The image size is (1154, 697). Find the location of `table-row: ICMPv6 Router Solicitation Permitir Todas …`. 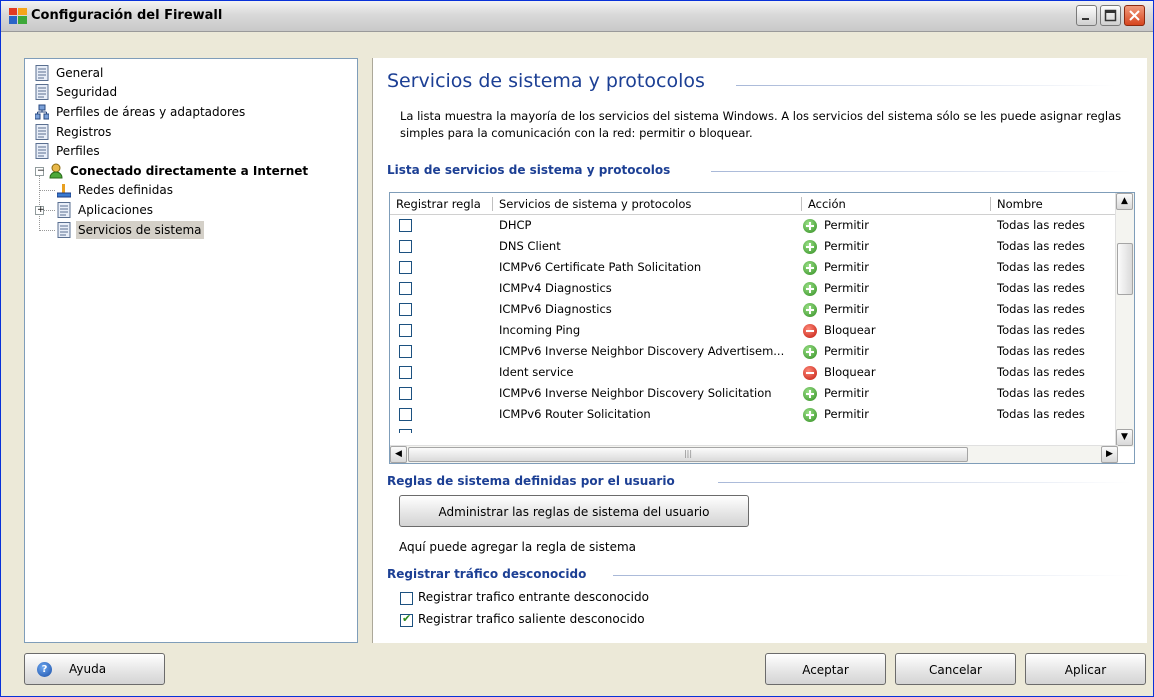

table-row: ICMPv6 Router Solicitation Permitir Todas … is located at coordinates (751, 414).